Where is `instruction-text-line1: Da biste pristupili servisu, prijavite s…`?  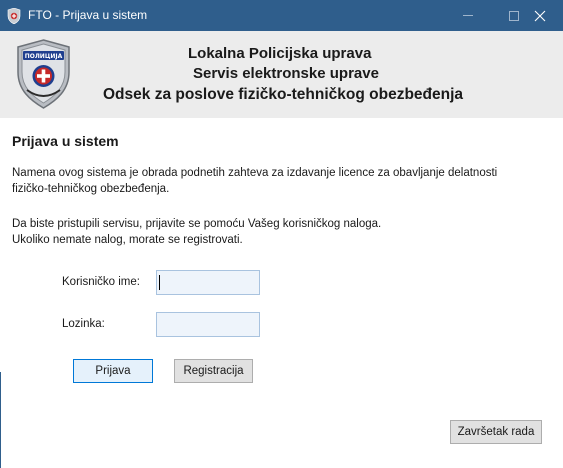 instruction-text-line1: Da biste pristupili servisu, prijavite s… is located at coordinates (197, 224).